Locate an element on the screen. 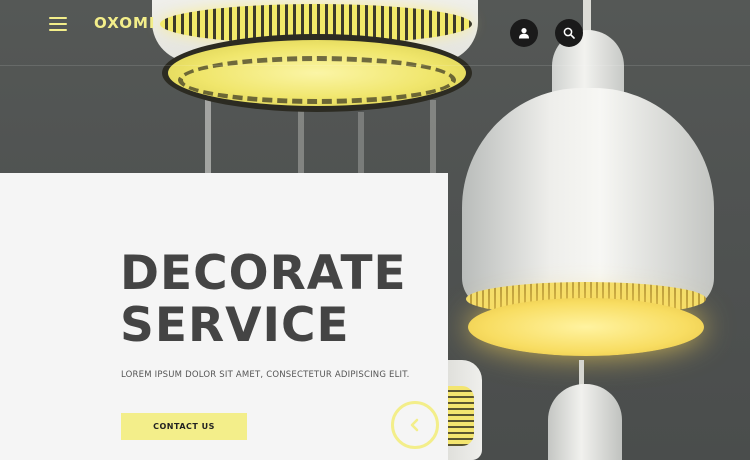 Image resolution: width=750 pixels, height=460 pixels. search-icon is located at coordinates (569, 33).